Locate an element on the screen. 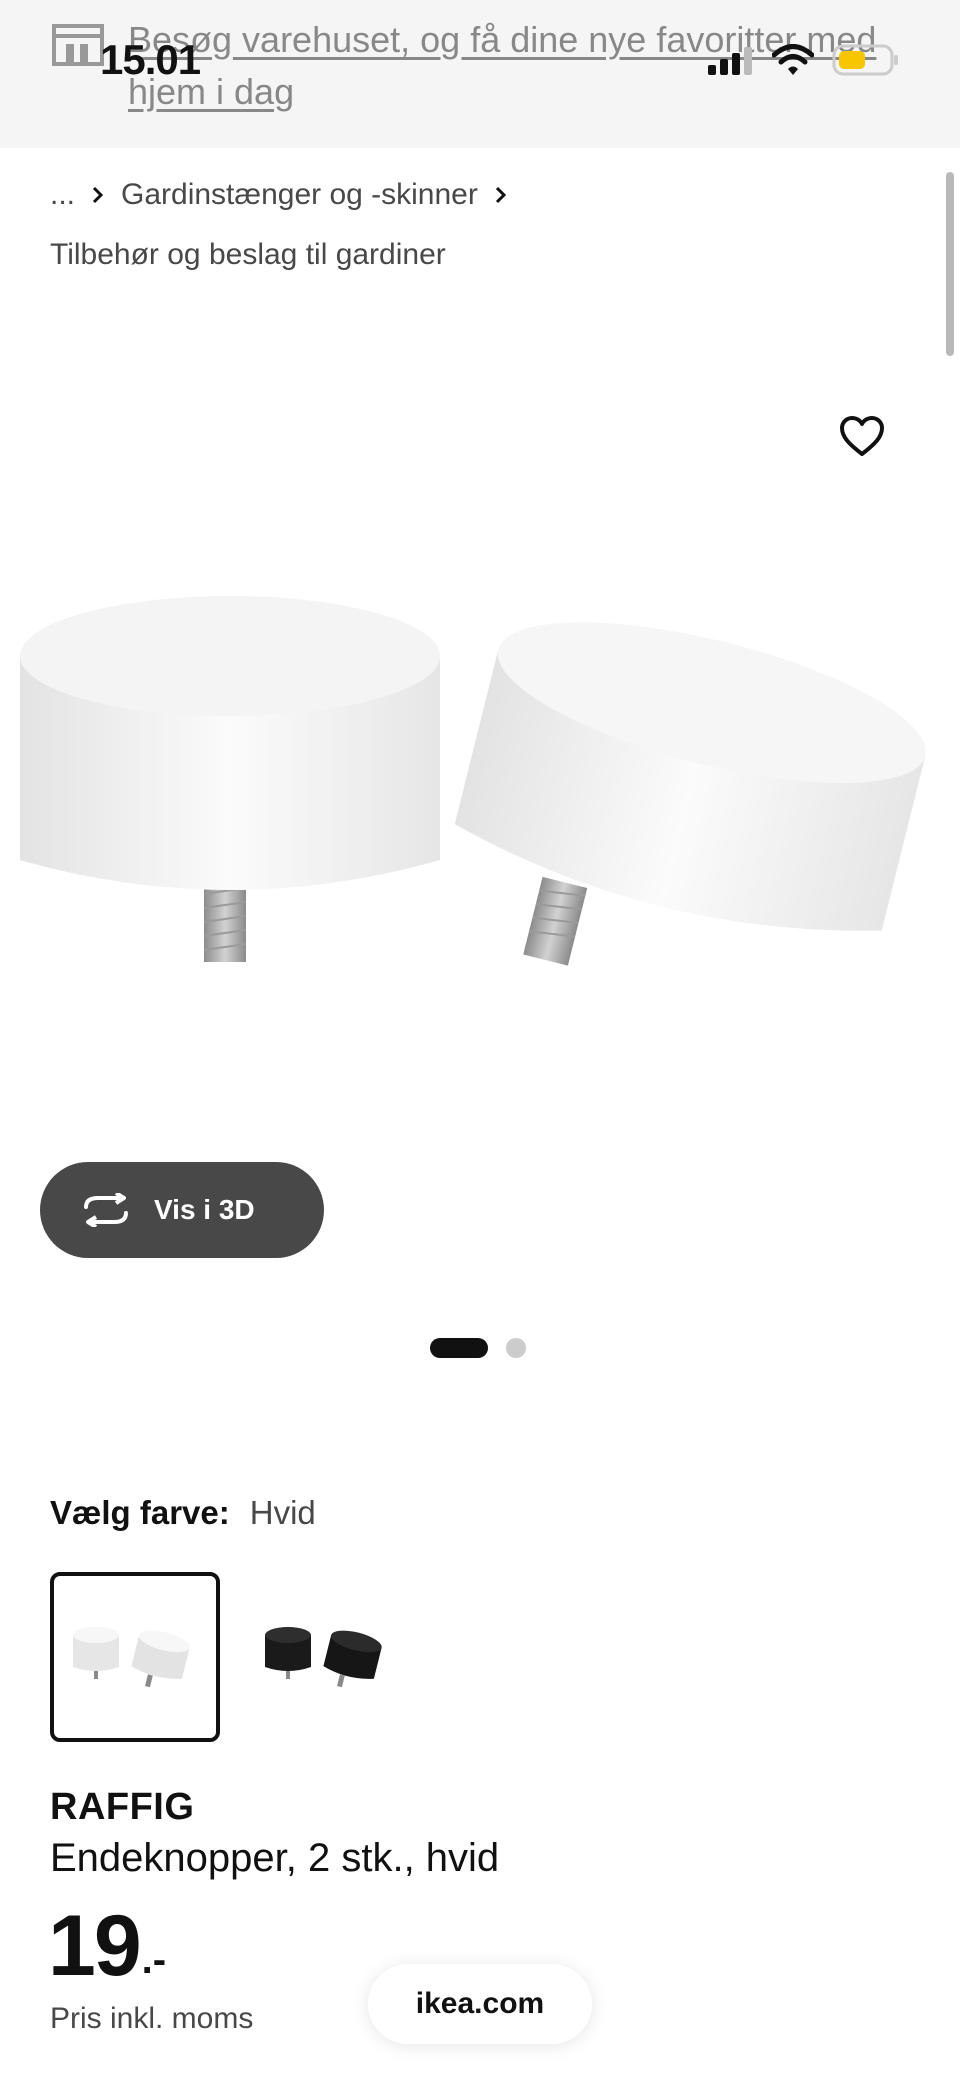 The width and height of the screenshot is (960, 2078). cap-left-top is located at coordinates (230, 656).